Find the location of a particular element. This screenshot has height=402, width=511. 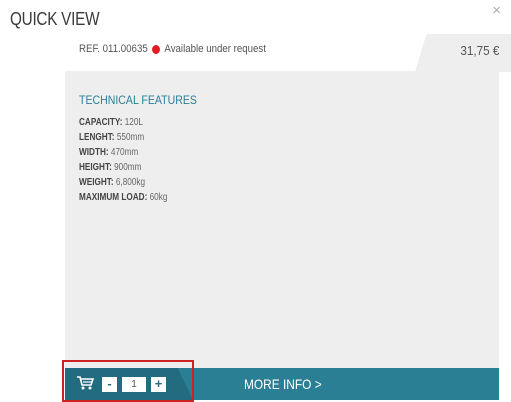

feature-length: LENGHT: 550mm is located at coordinates (112, 137).